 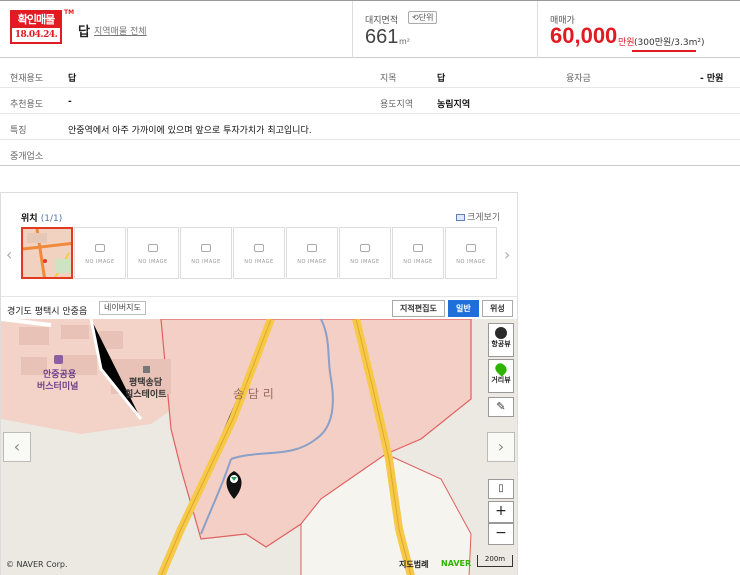 What do you see at coordinates (578, 79) in the screenshot?
I see `loan-label: 융자금` at bounding box center [578, 79].